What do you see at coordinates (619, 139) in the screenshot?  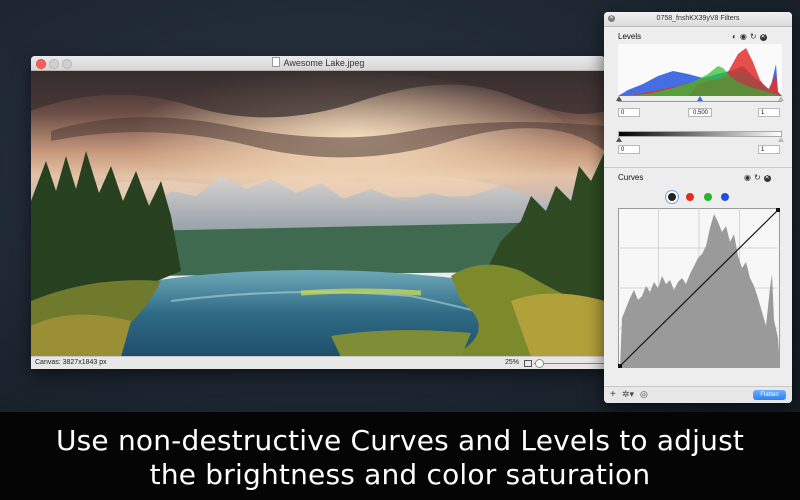 I see `levels-output-black-slider` at bounding box center [619, 139].